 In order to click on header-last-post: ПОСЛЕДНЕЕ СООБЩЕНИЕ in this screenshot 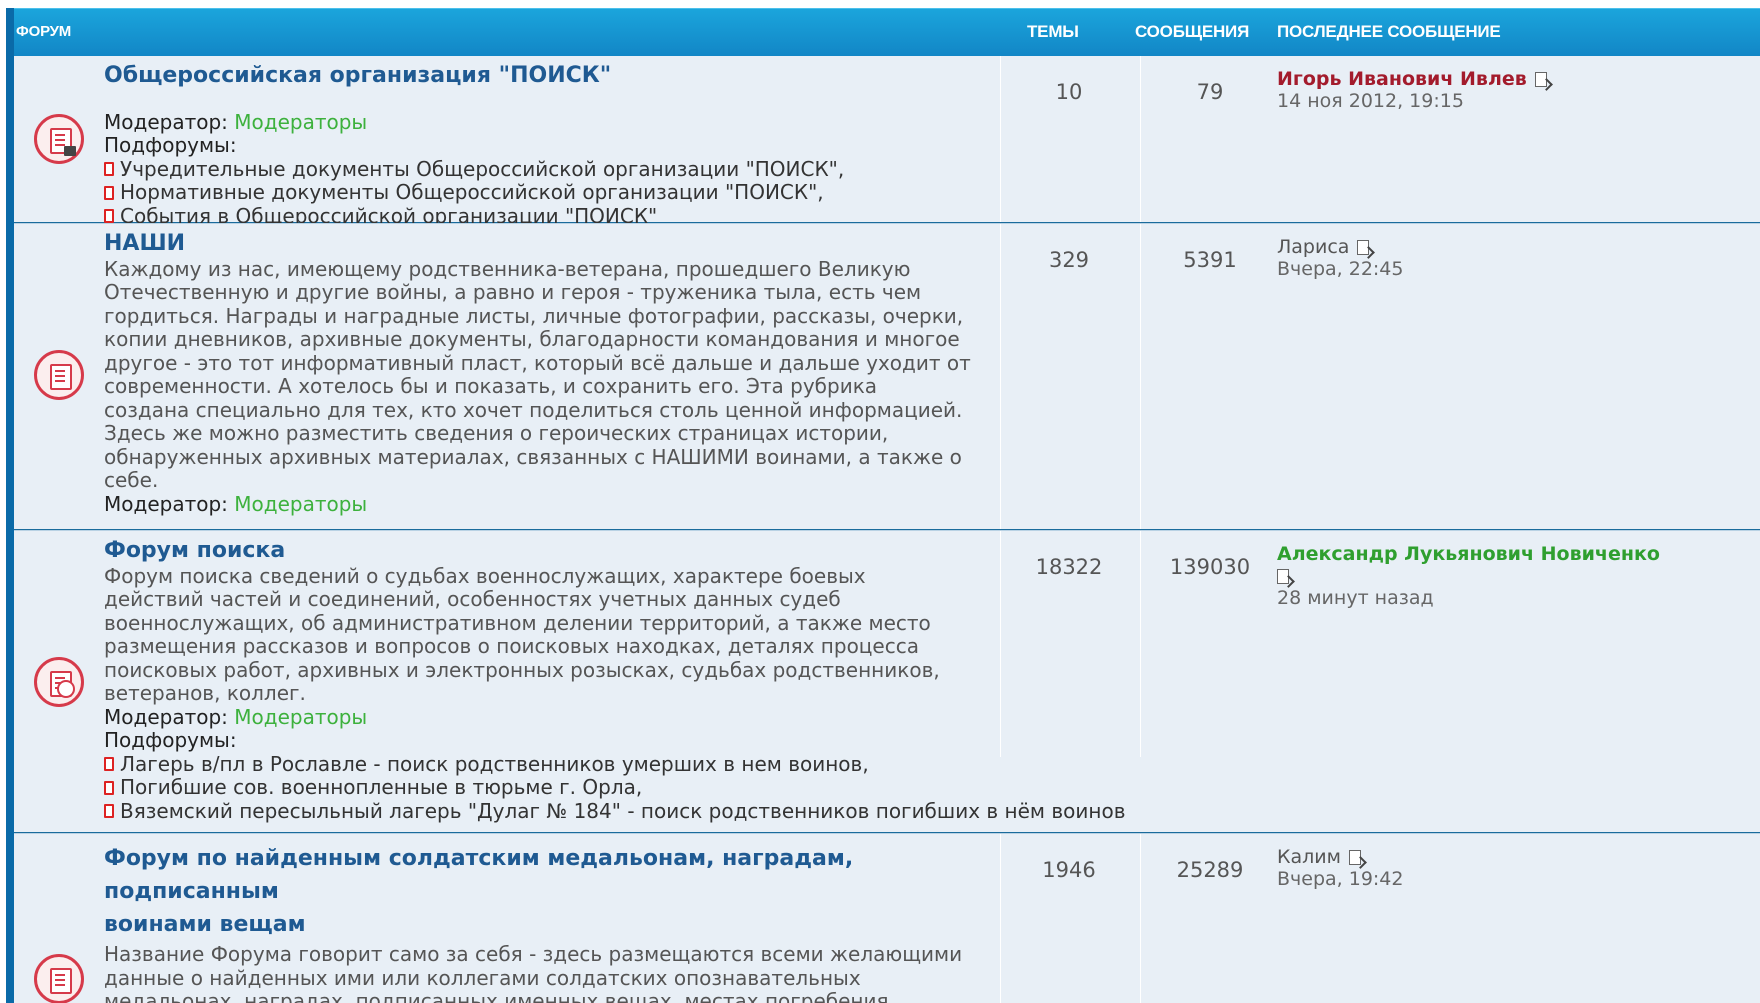, I will do `click(1389, 31)`.